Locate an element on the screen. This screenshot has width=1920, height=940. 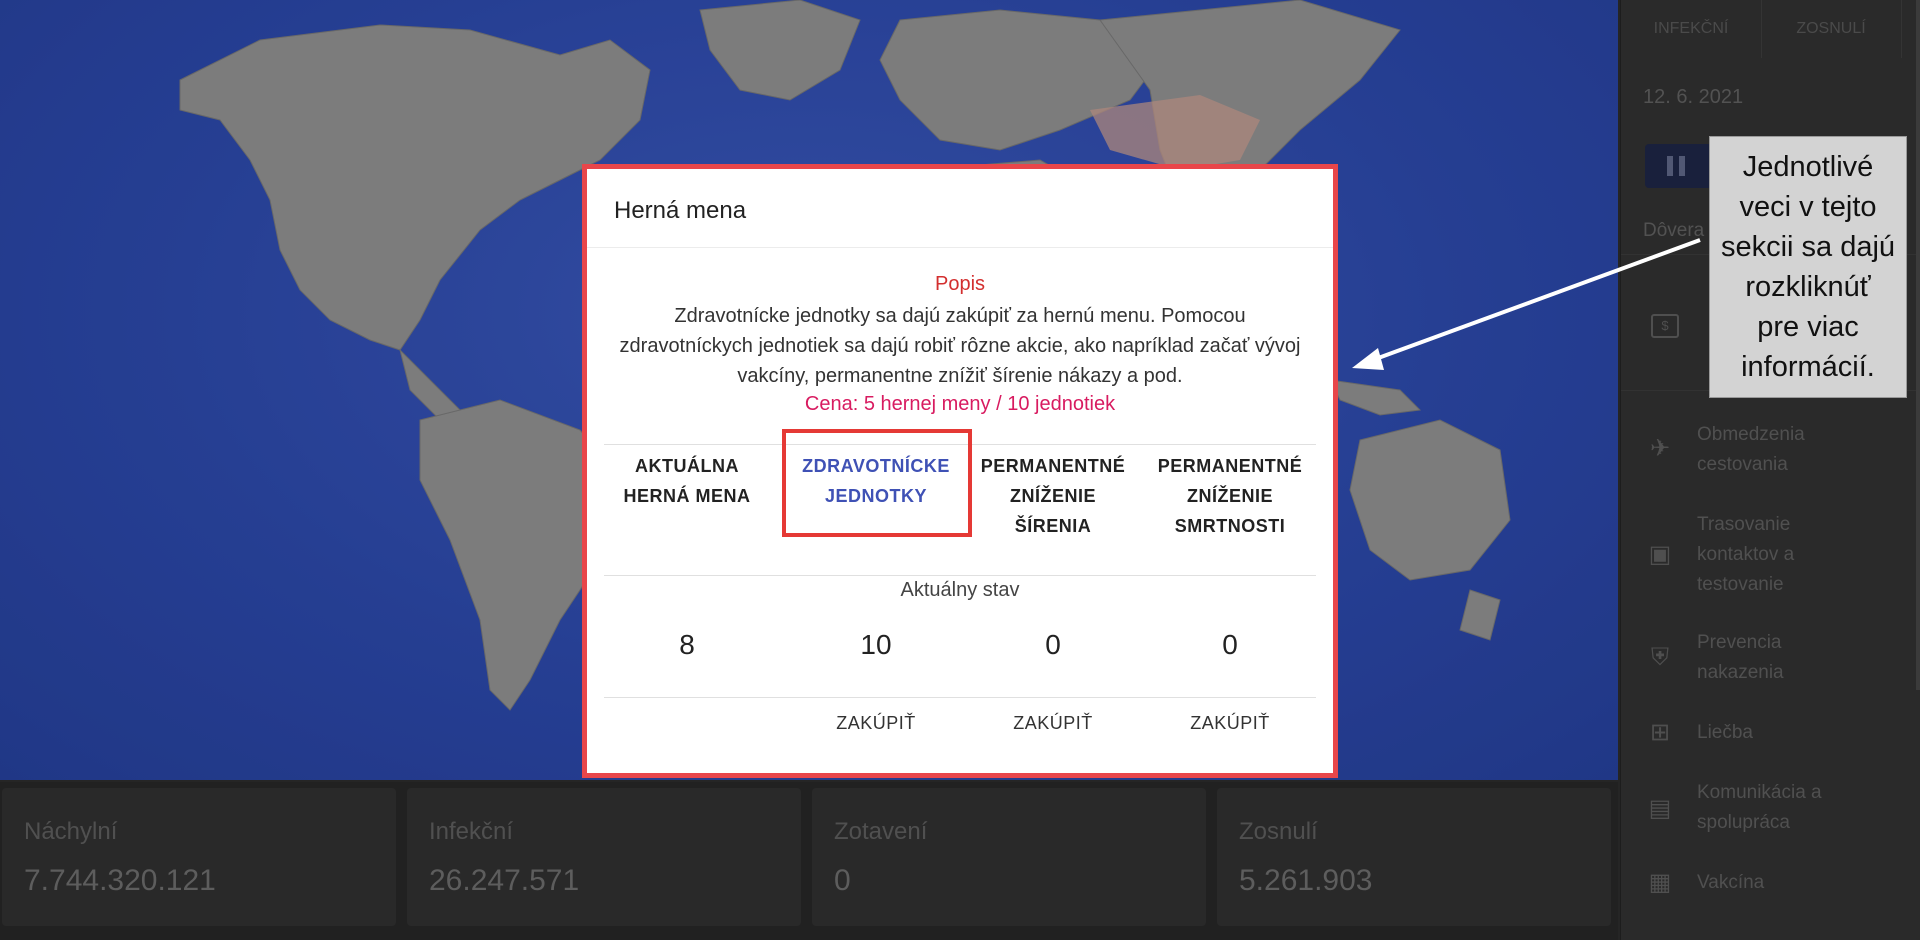
annotation-line: informácií. is located at coordinates (1808, 367).